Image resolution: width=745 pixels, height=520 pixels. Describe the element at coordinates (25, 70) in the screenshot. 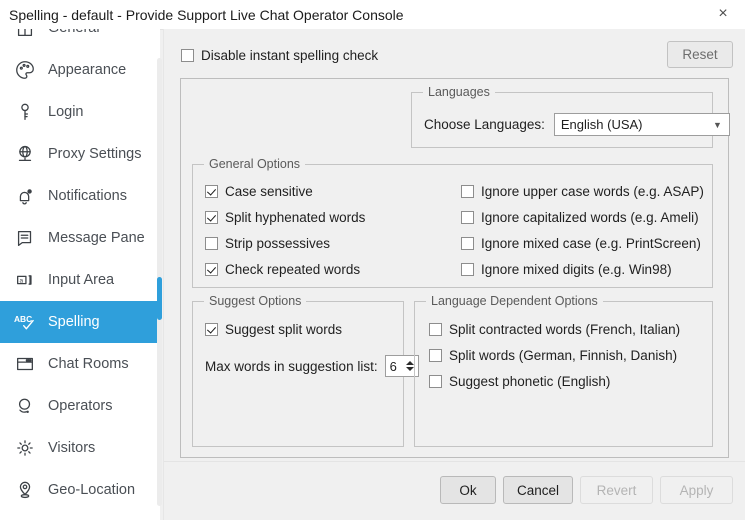

I see `palette-icon` at that location.